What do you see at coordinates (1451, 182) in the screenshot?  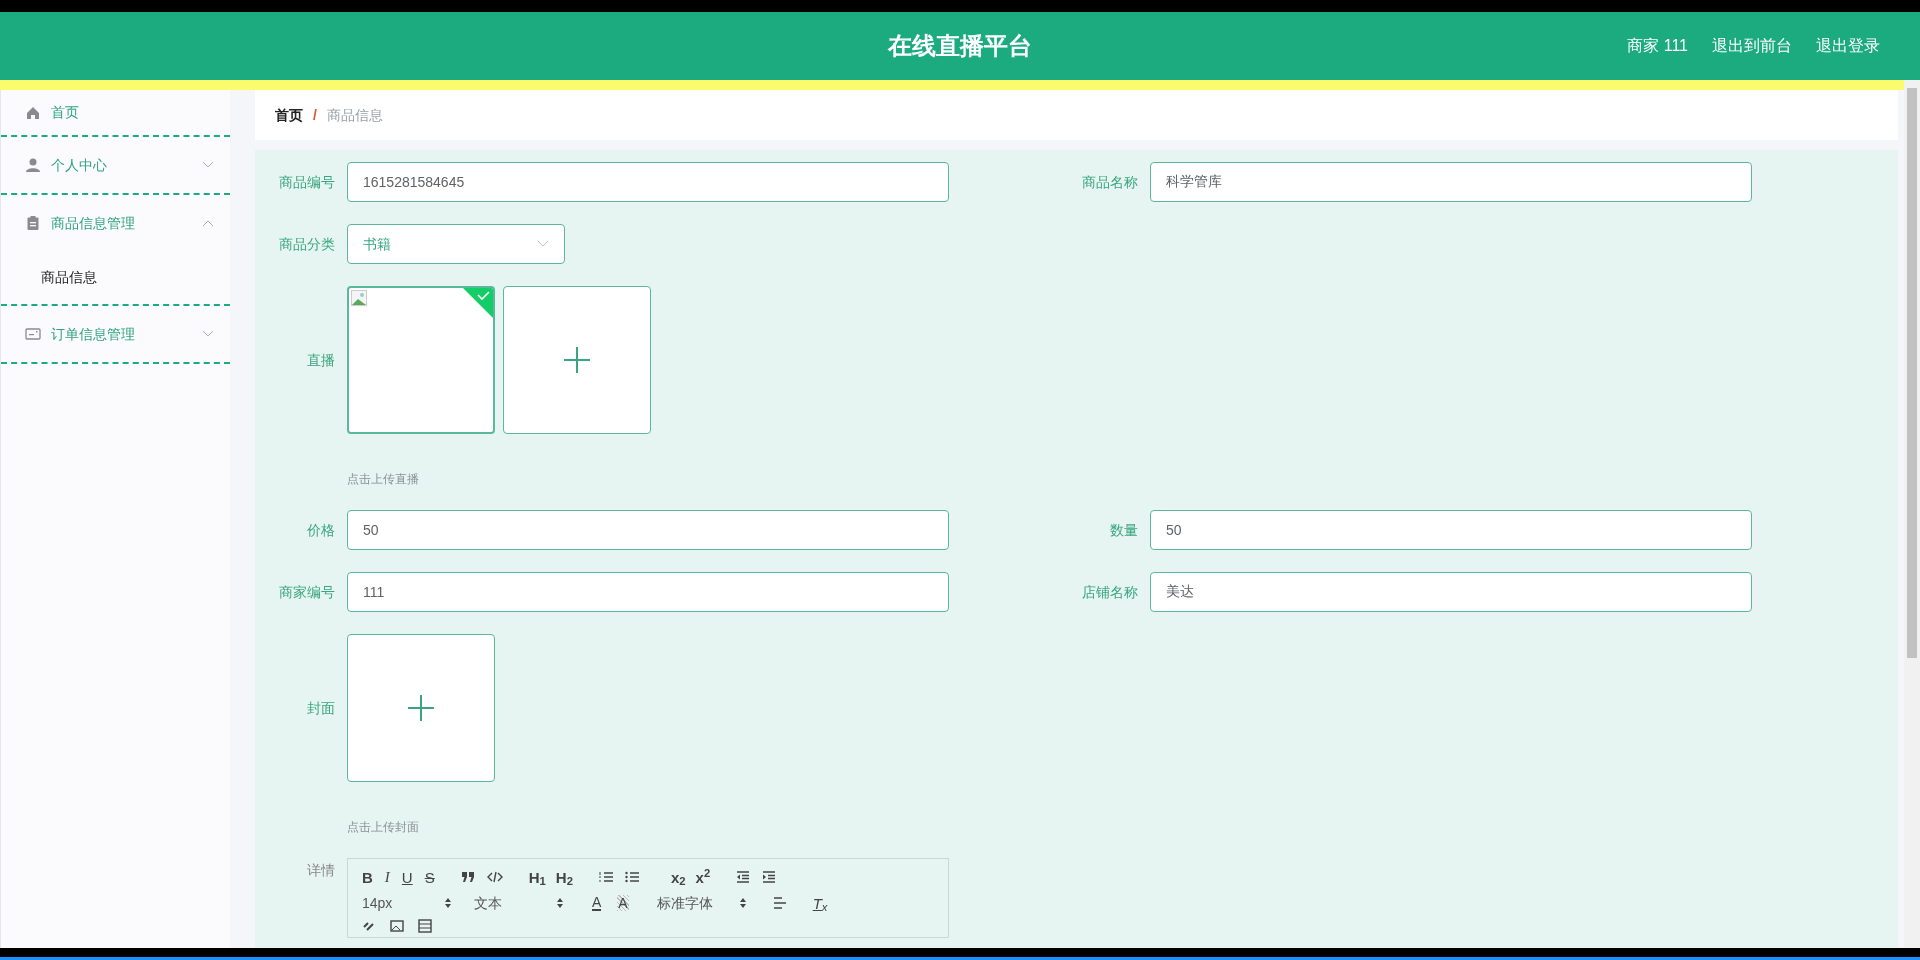 I see `text-input: 科学管库` at bounding box center [1451, 182].